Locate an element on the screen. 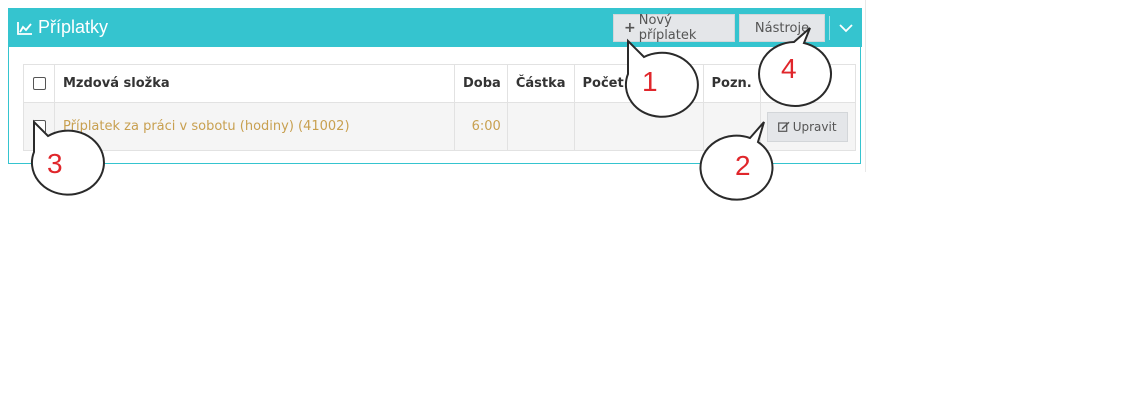 The image size is (1142, 412). panel-title-text: Příplatky is located at coordinates (73, 27).